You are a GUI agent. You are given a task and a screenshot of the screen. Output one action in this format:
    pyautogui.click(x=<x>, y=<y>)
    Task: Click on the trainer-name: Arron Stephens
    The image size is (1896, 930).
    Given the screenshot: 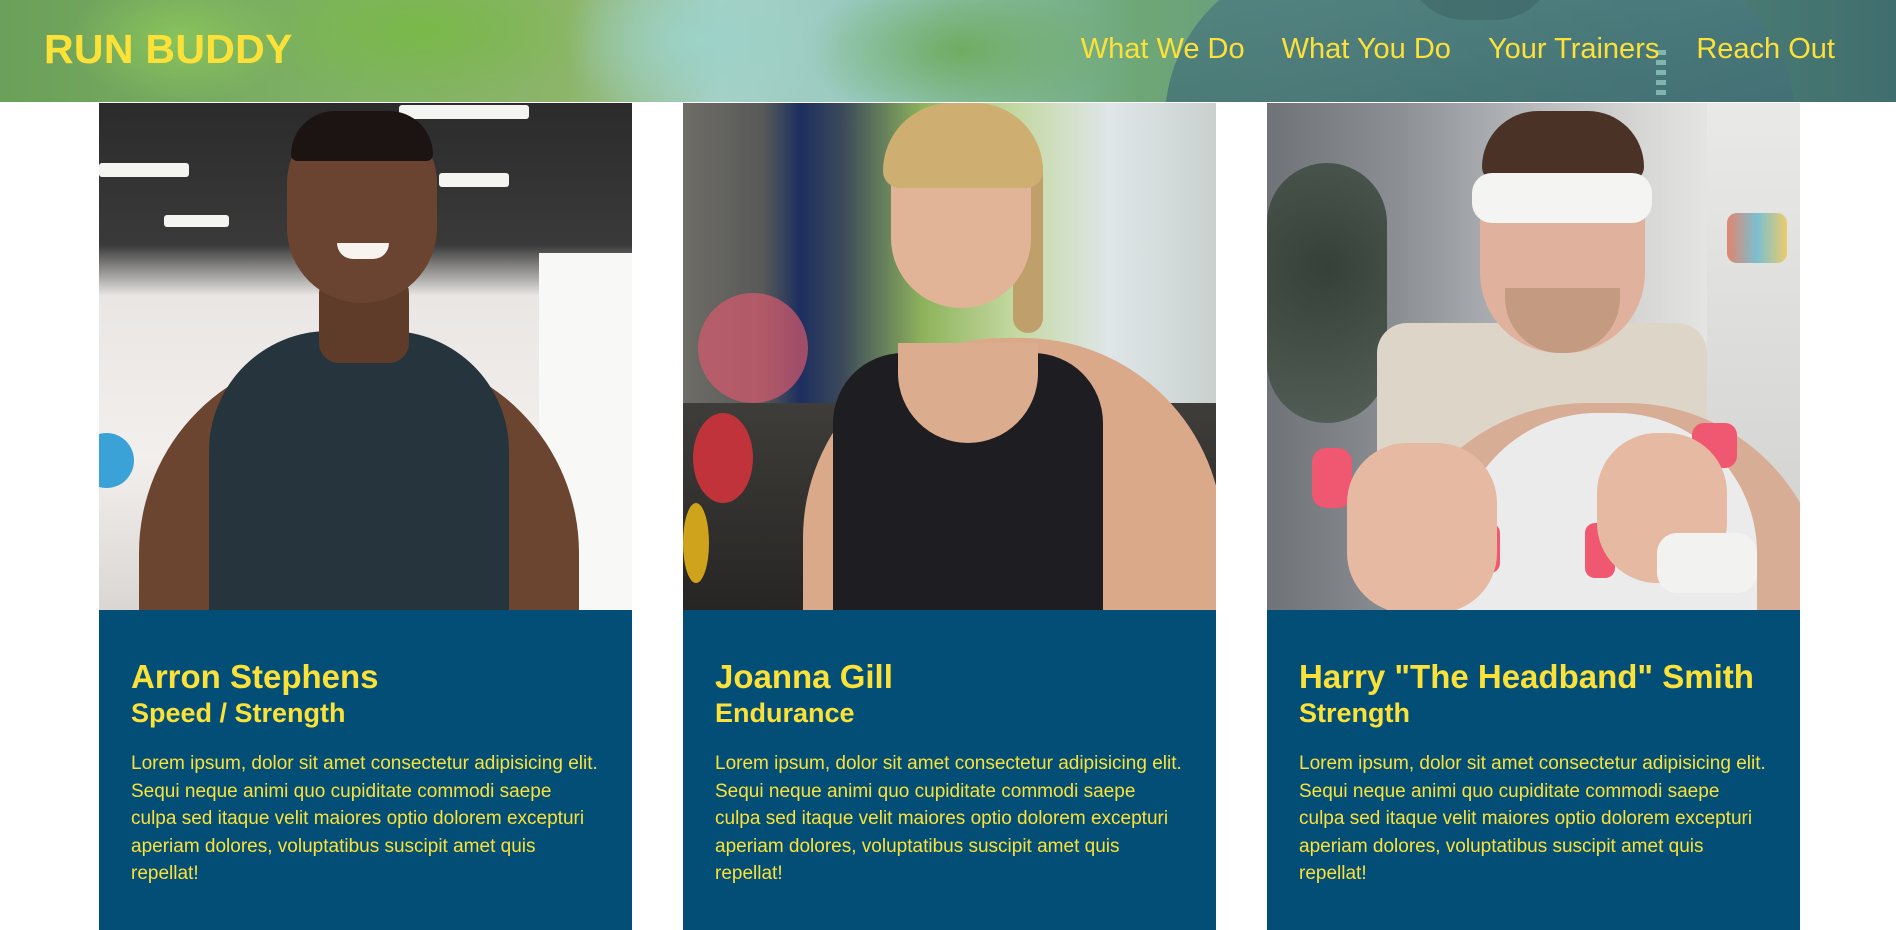 What is the action you would take?
    pyautogui.click(x=255, y=676)
    